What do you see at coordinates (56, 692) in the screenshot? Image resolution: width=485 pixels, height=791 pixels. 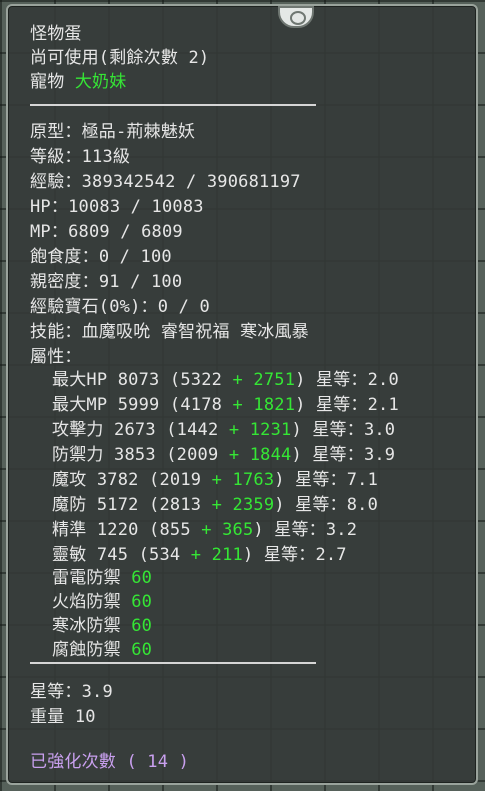 I see `star-grade-label: 星等：` at bounding box center [56, 692].